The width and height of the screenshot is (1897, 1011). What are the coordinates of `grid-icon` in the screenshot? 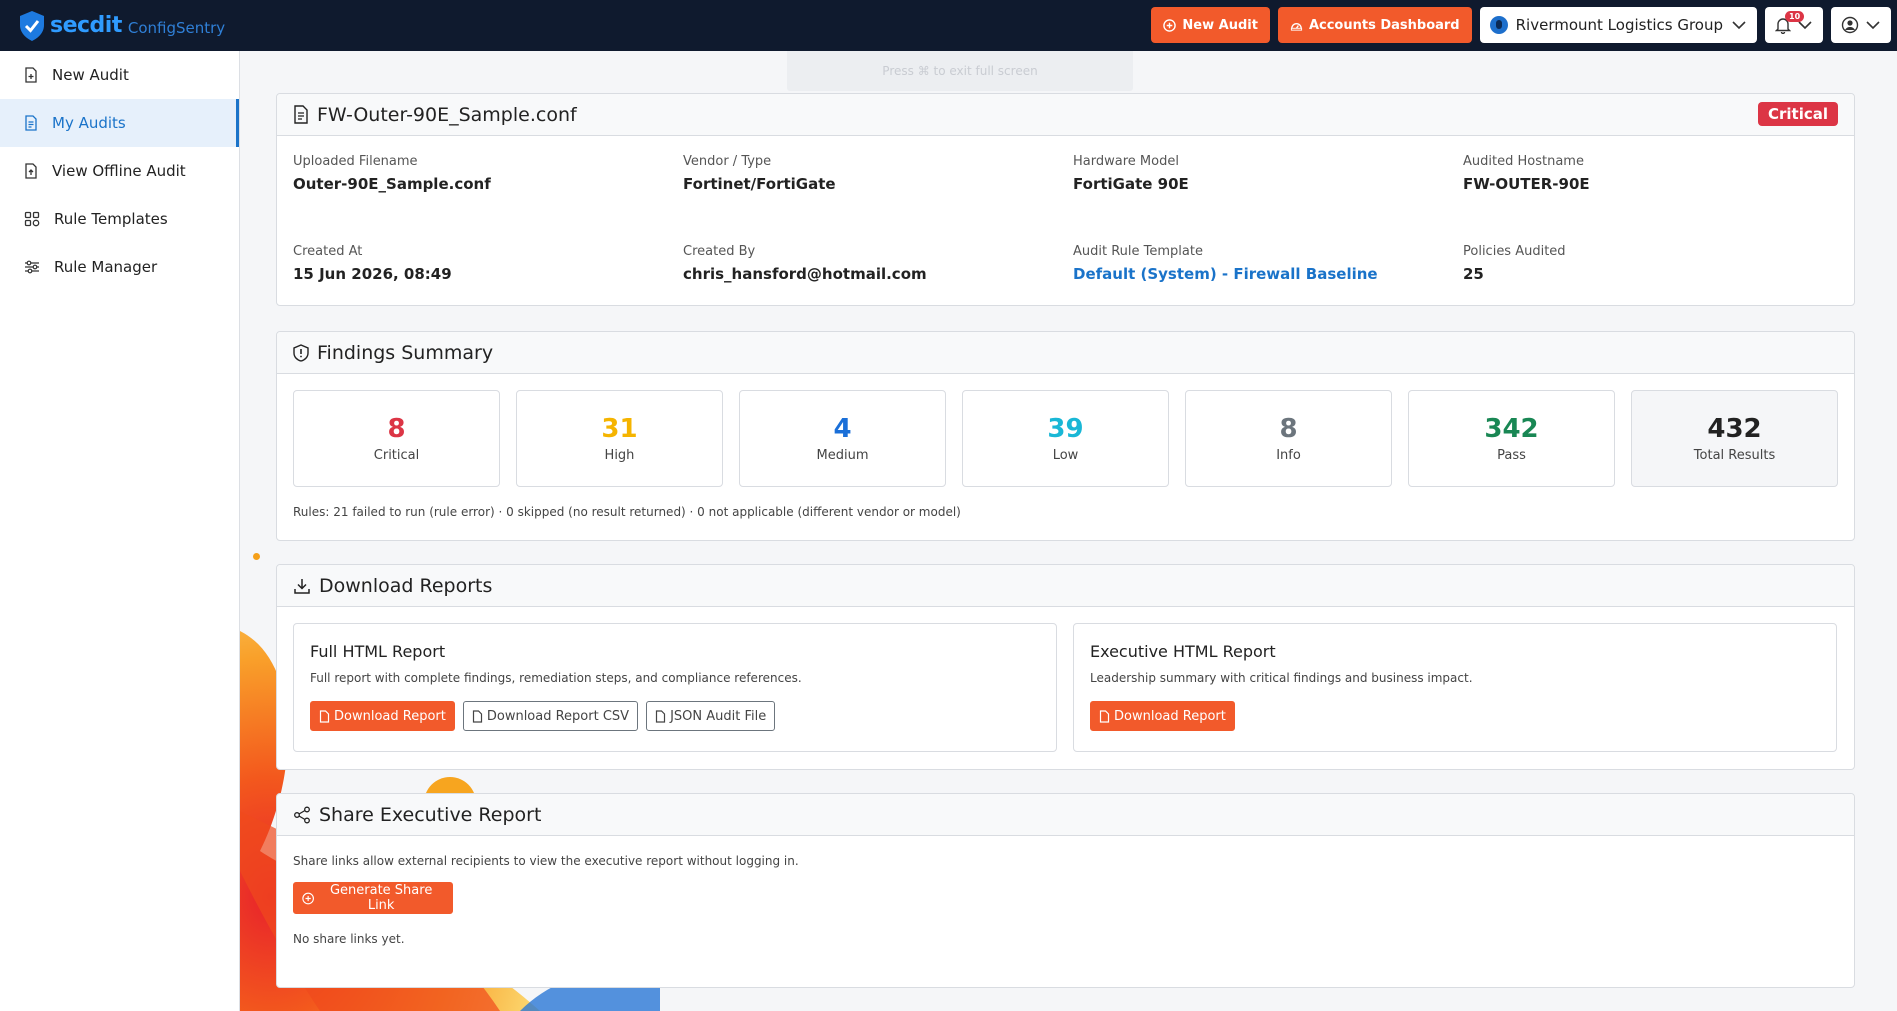 It's located at (32, 219).